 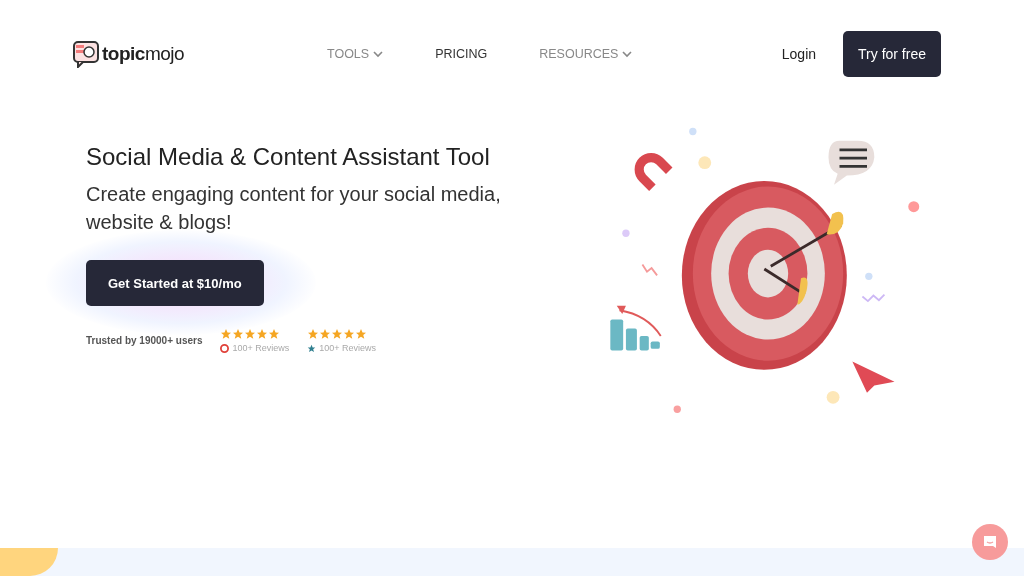 What do you see at coordinates (144, 340) in the screenshot?
I see `trusted-text: Trusted by 19000+ users` at bounding box center [144, 340].